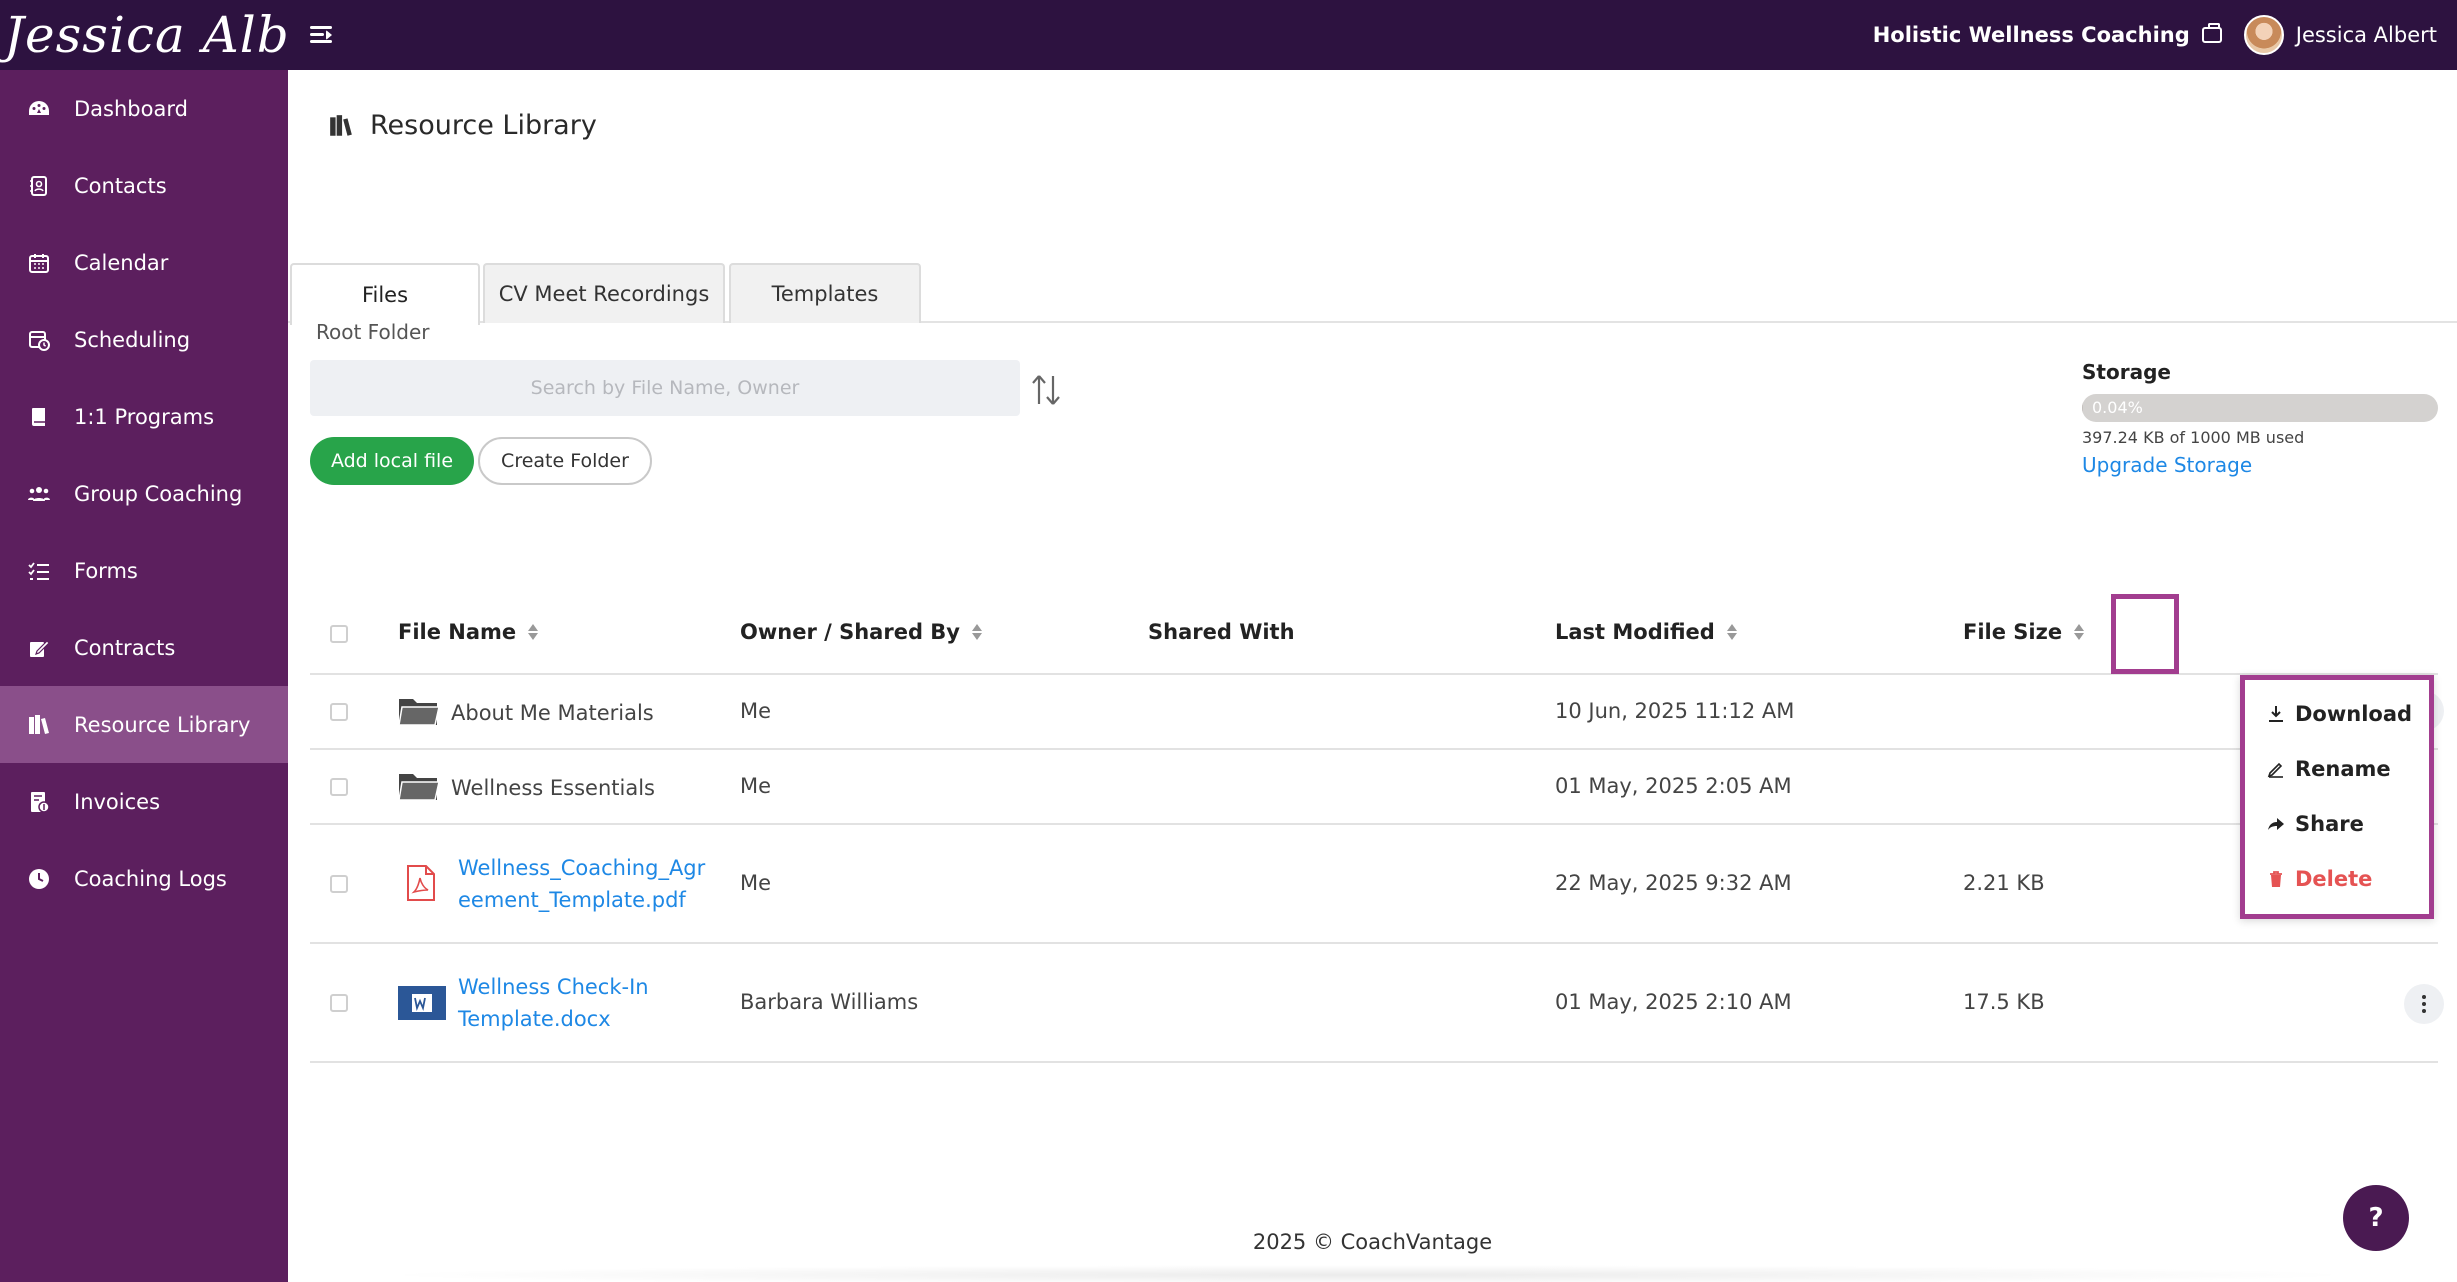 Image resolution: width=2457 pixels, height=1282 pixels. Describe the element at coordinates (39, 494) in the screenshot. I see `group-icon` at that location.